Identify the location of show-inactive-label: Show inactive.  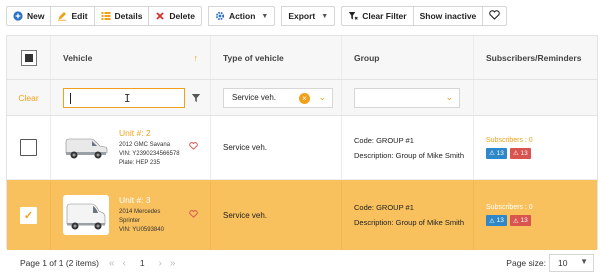
(448, 16).